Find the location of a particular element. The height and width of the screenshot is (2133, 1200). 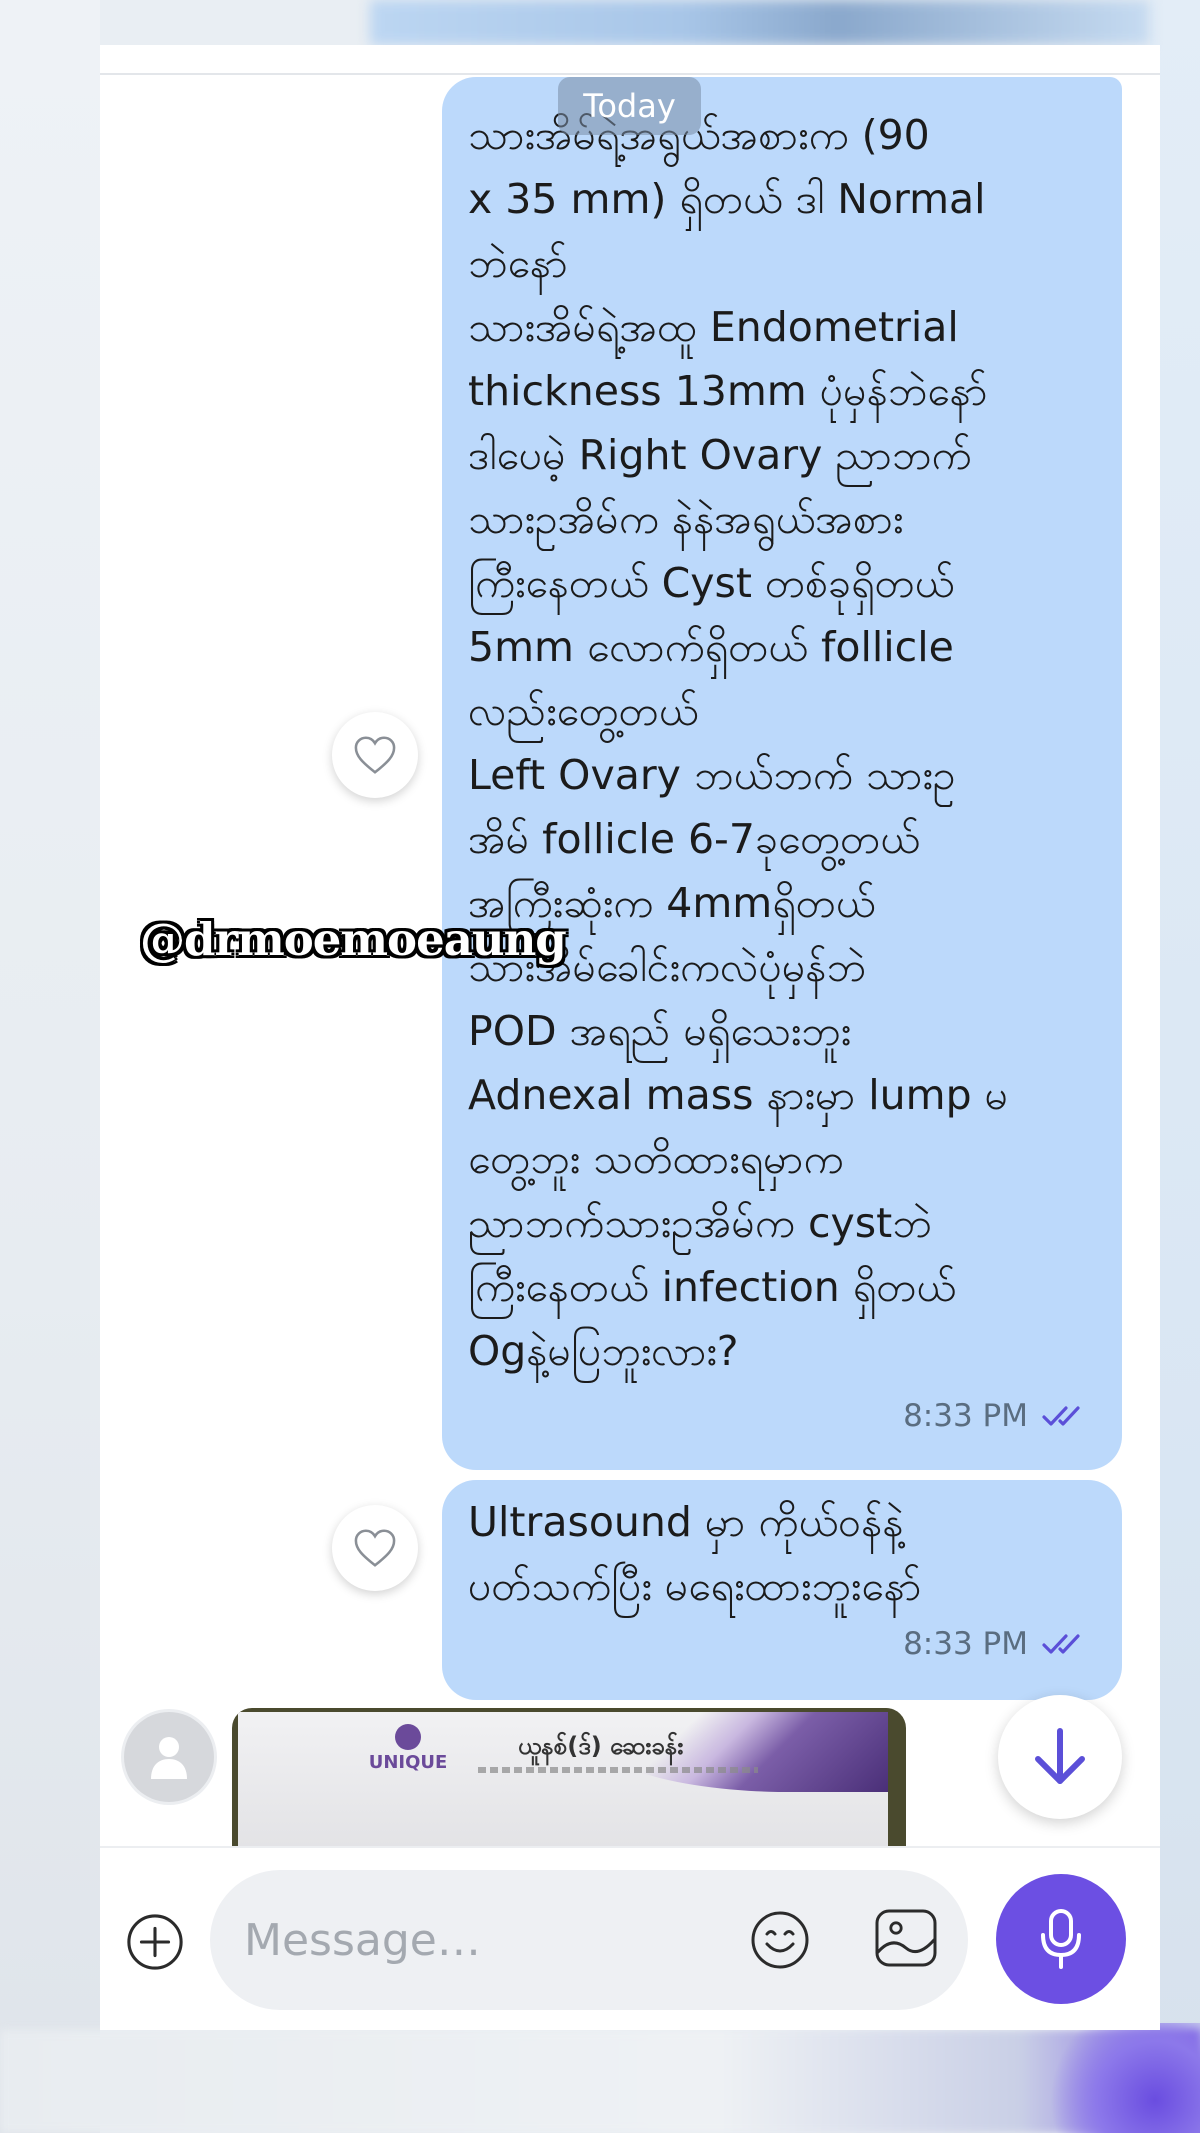

message-input is located at coordinates (484, 1940).